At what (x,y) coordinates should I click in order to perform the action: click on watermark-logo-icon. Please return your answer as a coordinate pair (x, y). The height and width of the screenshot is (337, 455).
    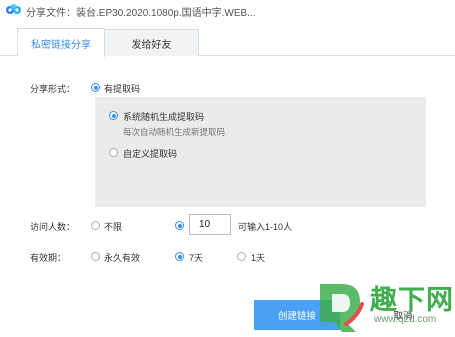
    Looking at the image, I should click on (342, 308).